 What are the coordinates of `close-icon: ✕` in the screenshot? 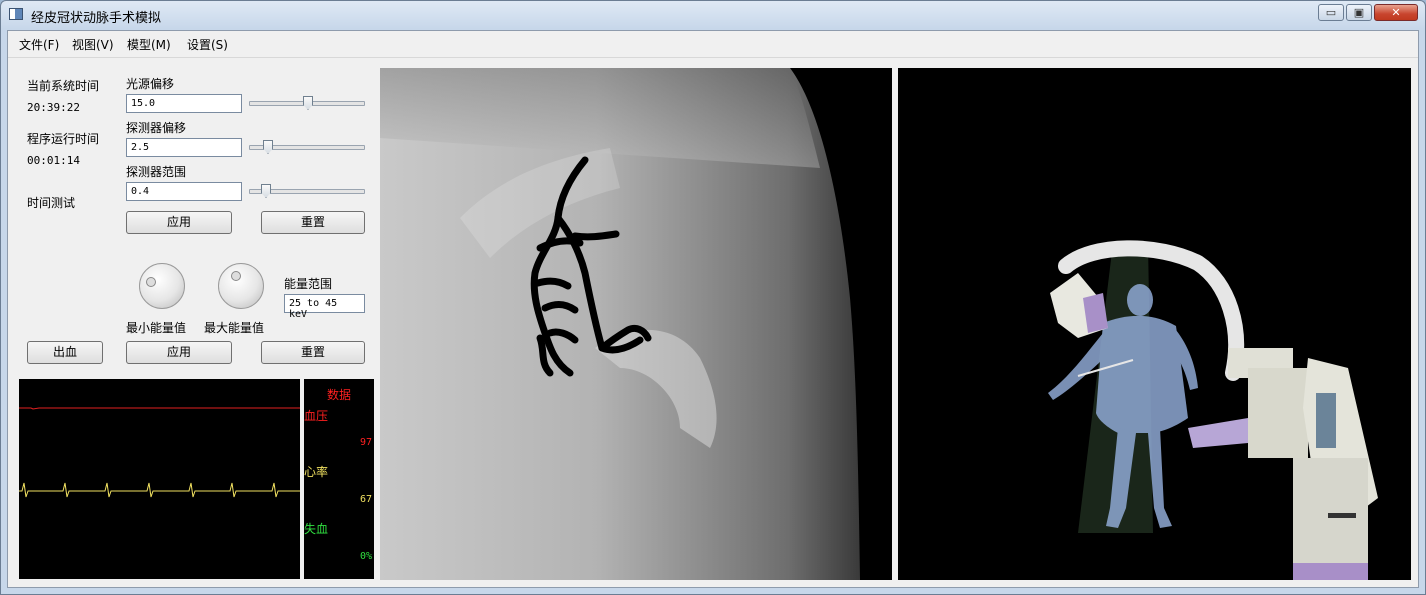 It's located at (1396, 12).